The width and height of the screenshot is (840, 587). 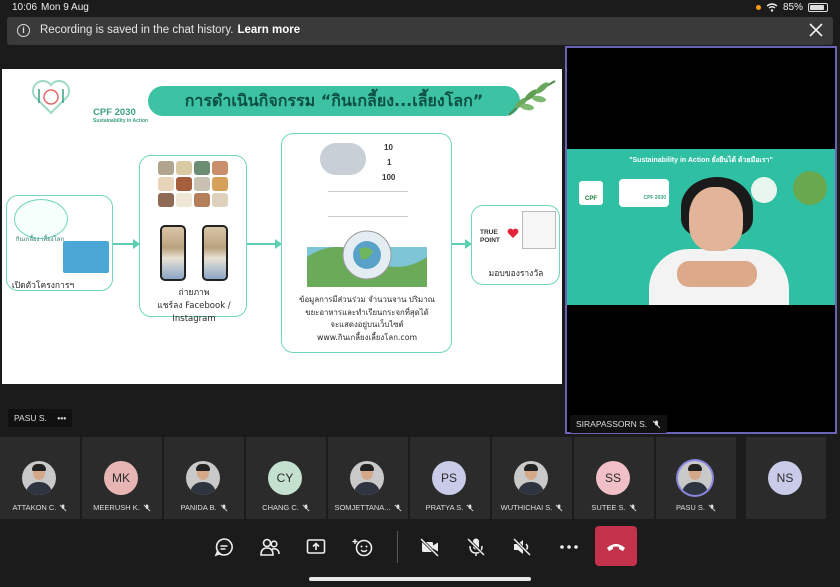 What do you see at coordinates (644, 193) in the screenshot?
I see `cpf2030-badge: CPF 2030` at bounding box center [644, 193].